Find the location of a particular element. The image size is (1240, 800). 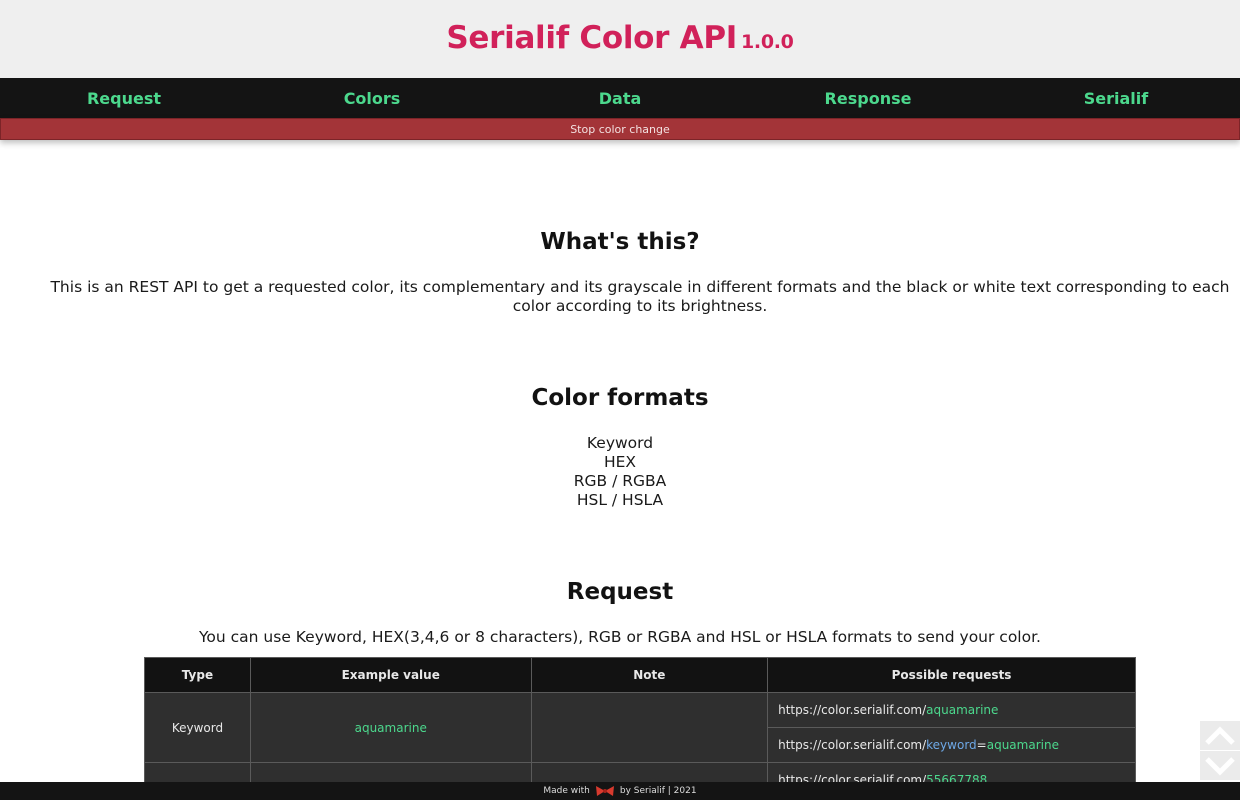

main-nav: Request Colors Data Response Serialif is located at coordinates (620, 98).